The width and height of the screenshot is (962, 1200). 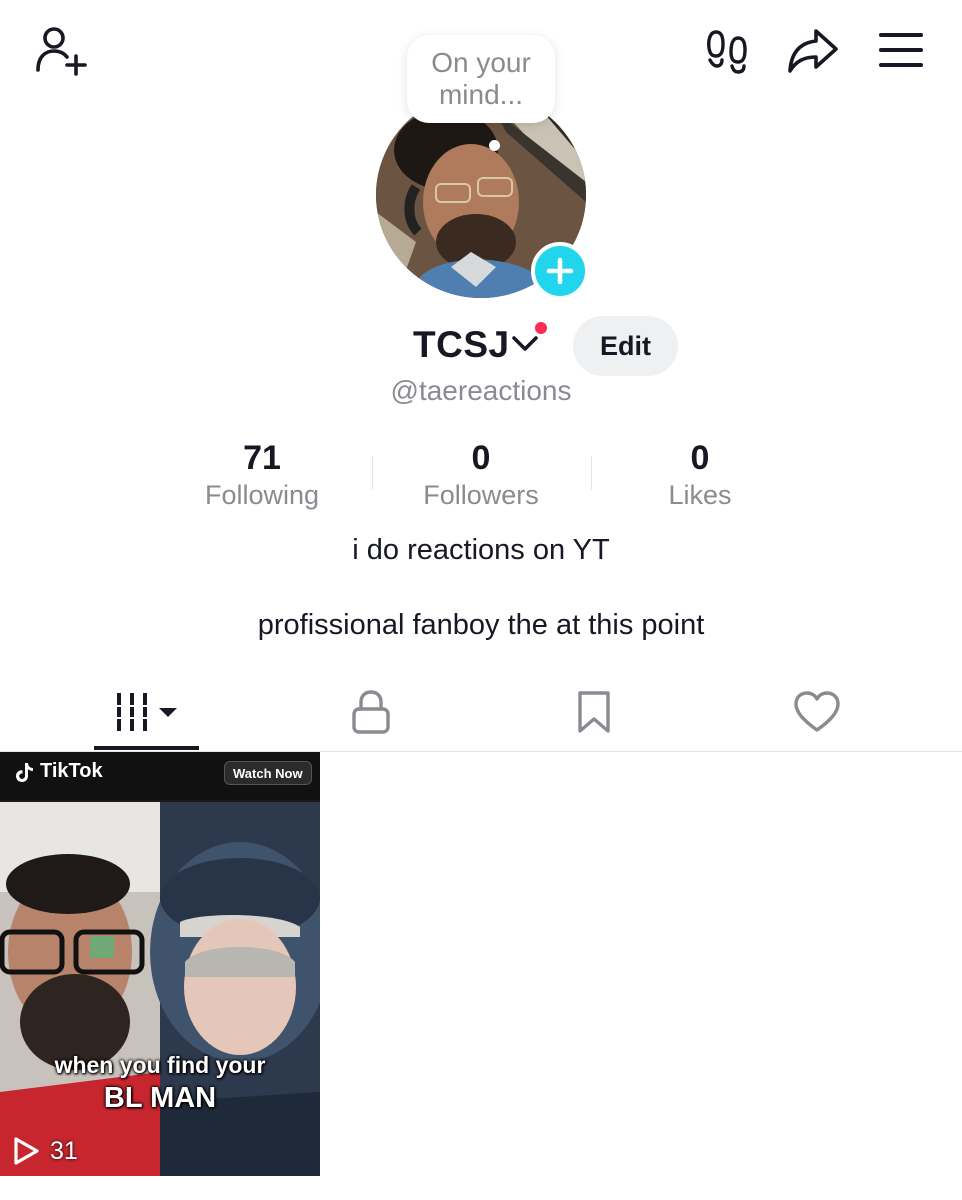 I want to click on video-caption-line: when you find your, so click(x=160, y=1065).